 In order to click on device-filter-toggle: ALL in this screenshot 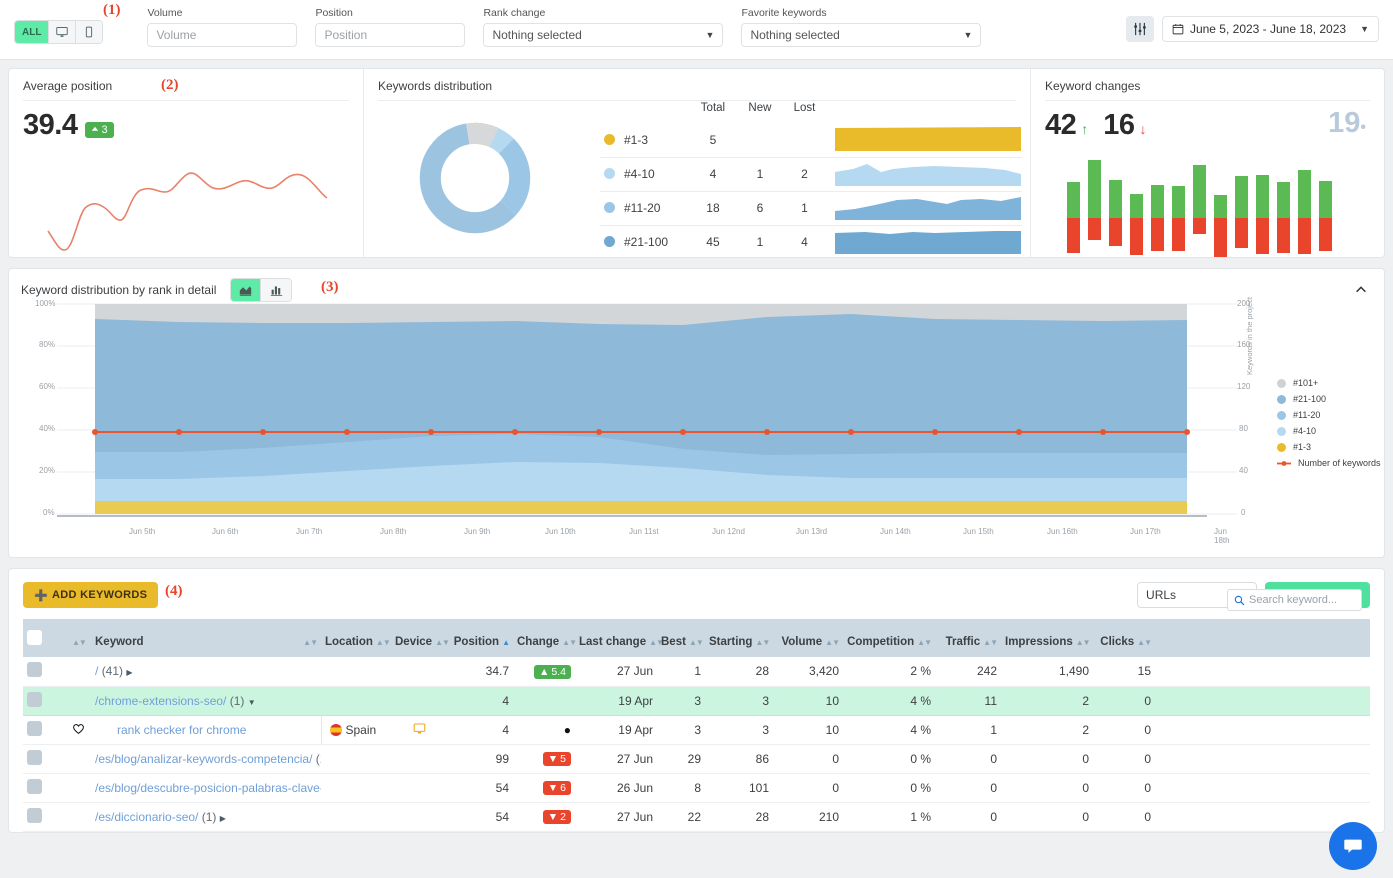, I will do `click(59, 32)`.